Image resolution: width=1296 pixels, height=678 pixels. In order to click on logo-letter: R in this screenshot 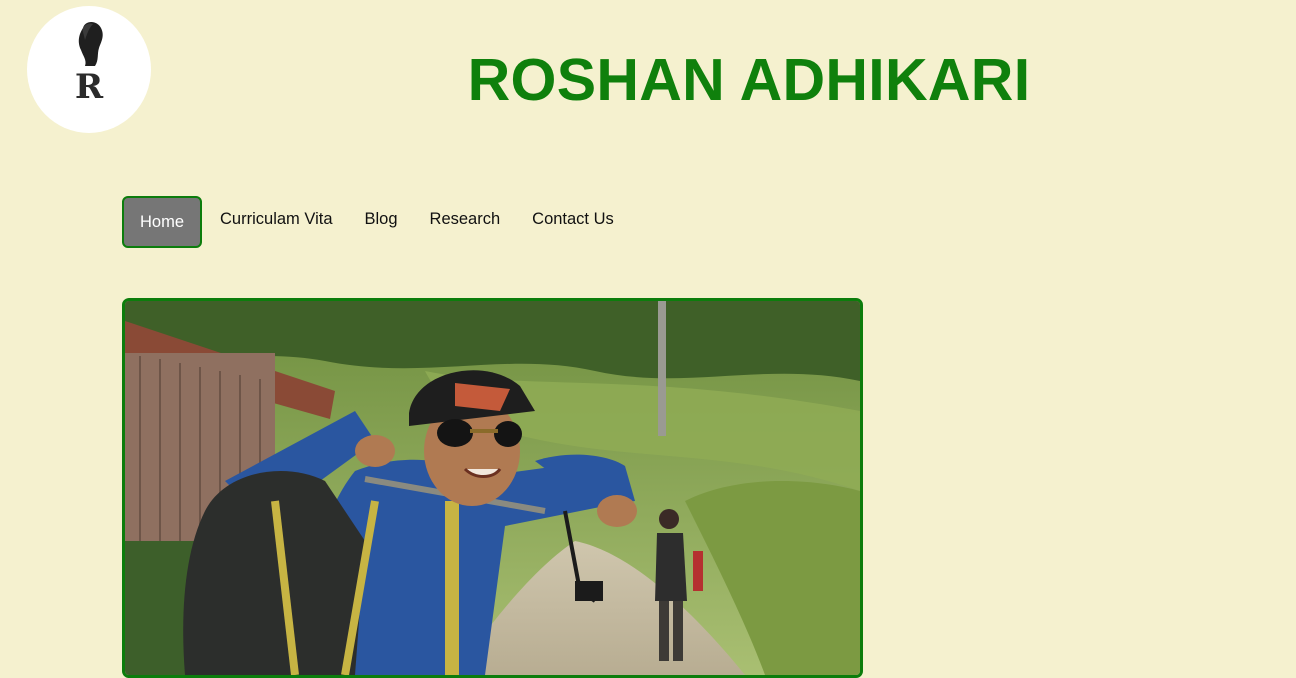, I will do `click(89, 87)`.